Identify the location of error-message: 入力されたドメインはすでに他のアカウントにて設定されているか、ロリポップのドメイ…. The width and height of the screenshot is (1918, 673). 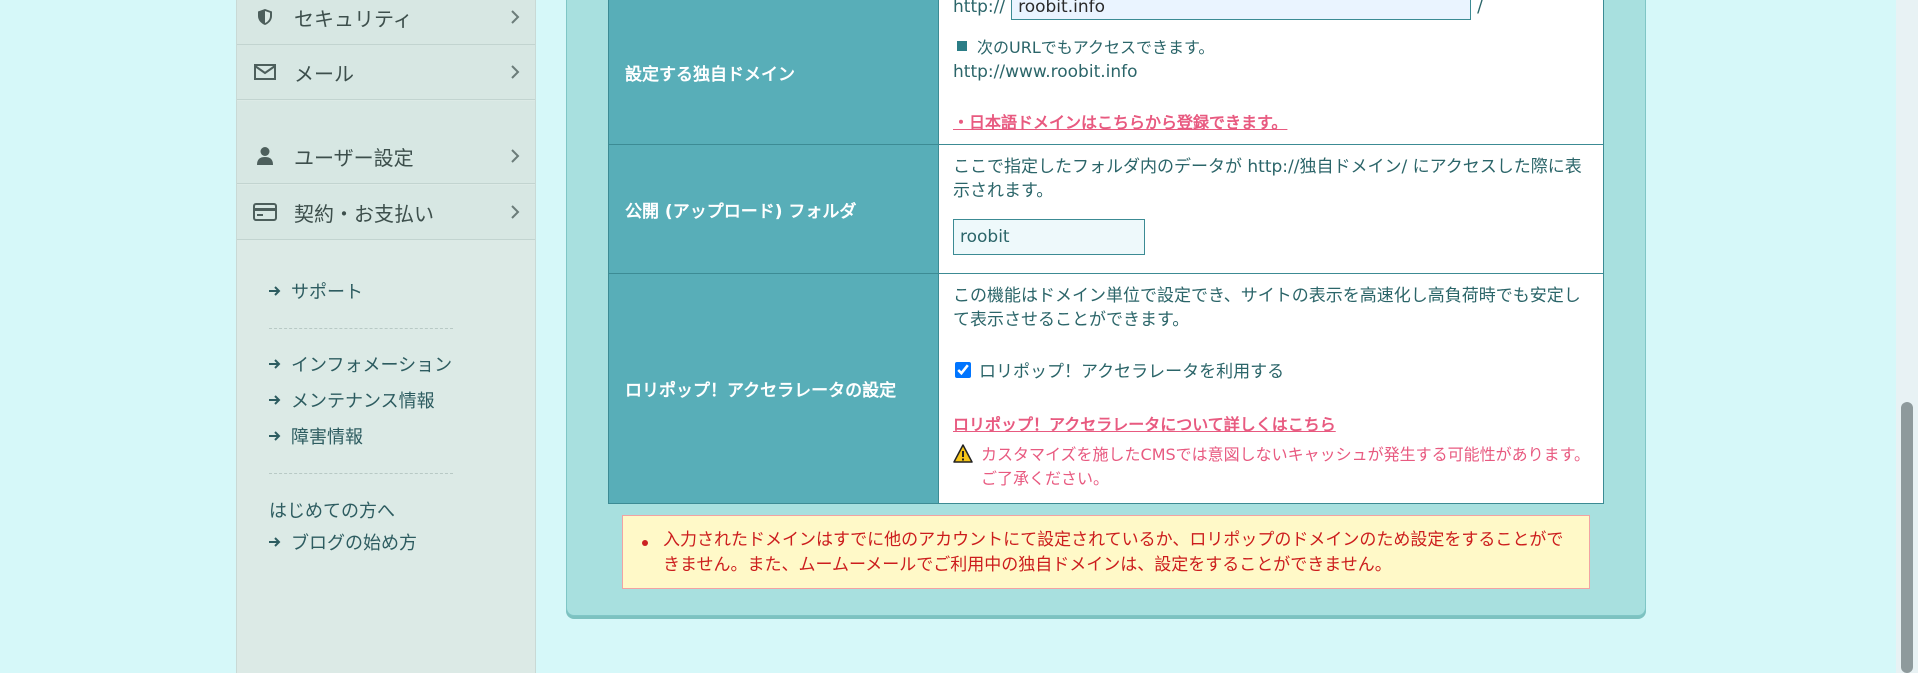
(1113, 552).